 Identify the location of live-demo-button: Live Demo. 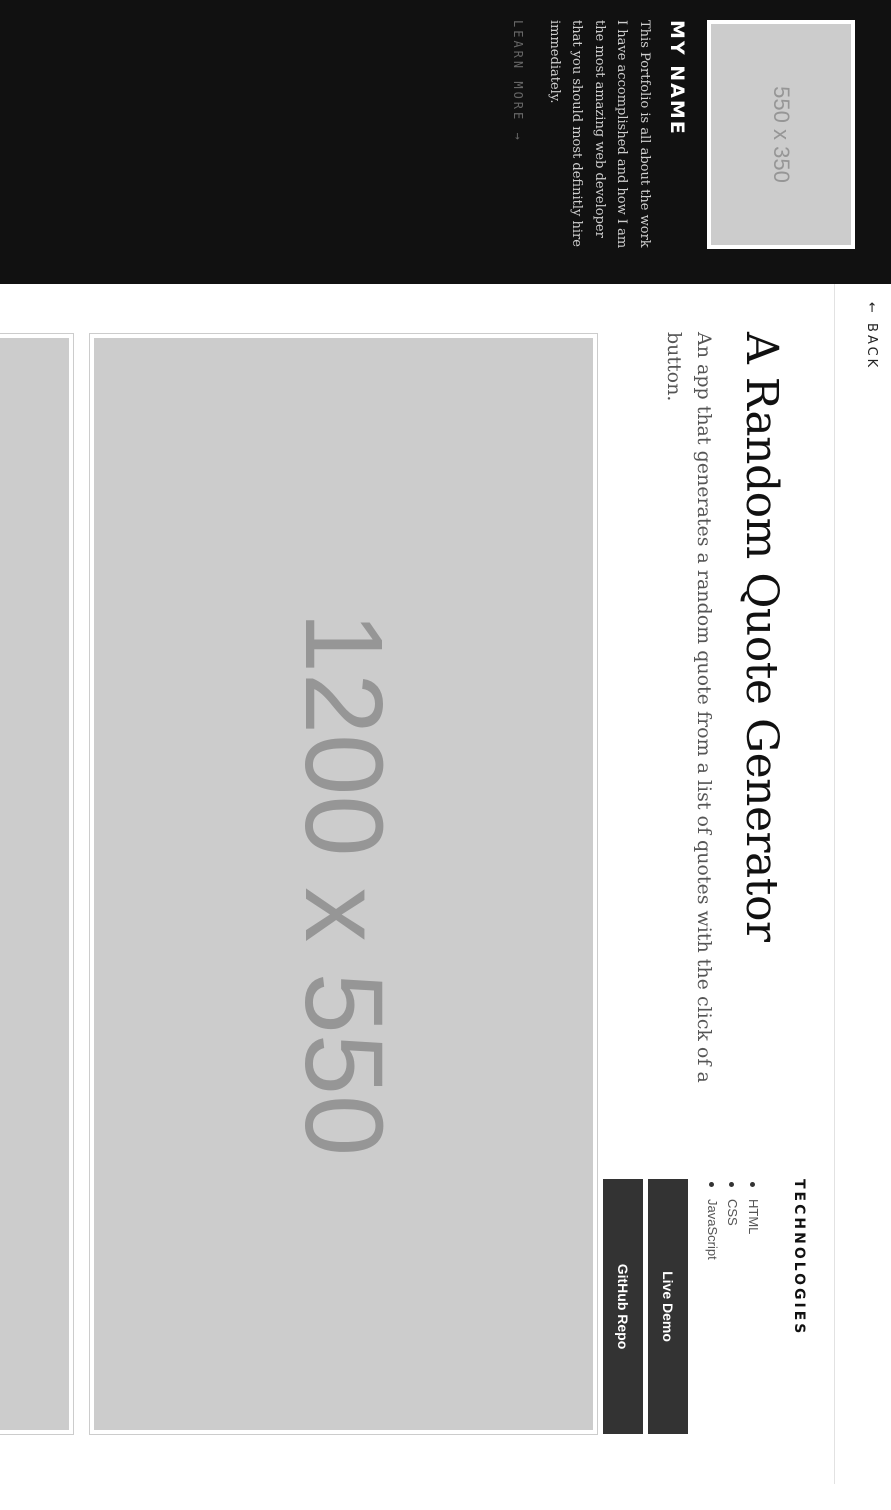
(668, 1306).